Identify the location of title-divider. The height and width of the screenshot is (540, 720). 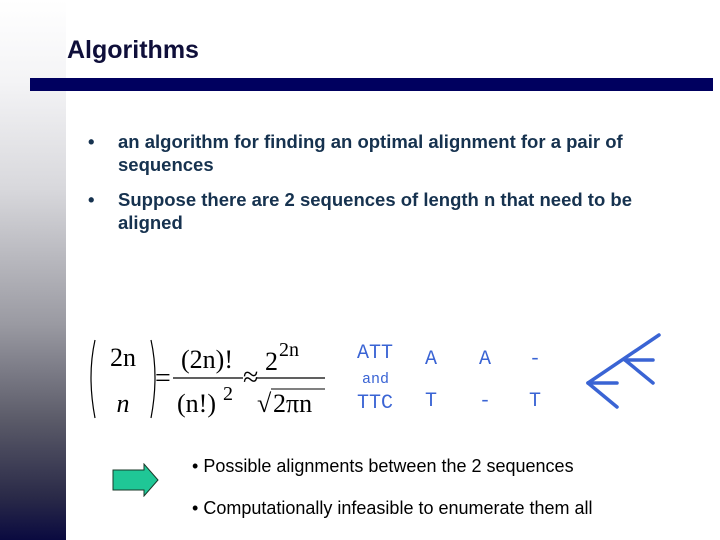
(371, 84).